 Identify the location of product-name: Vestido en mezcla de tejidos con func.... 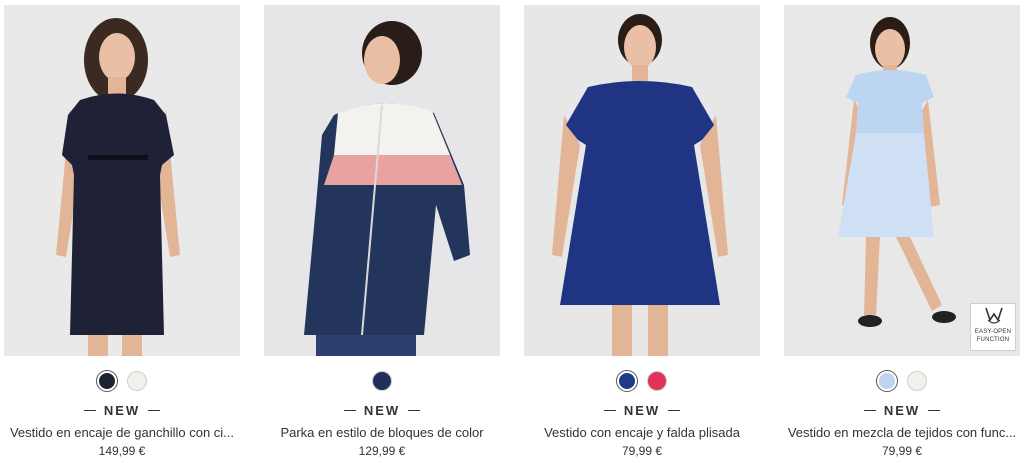
(902, 432).